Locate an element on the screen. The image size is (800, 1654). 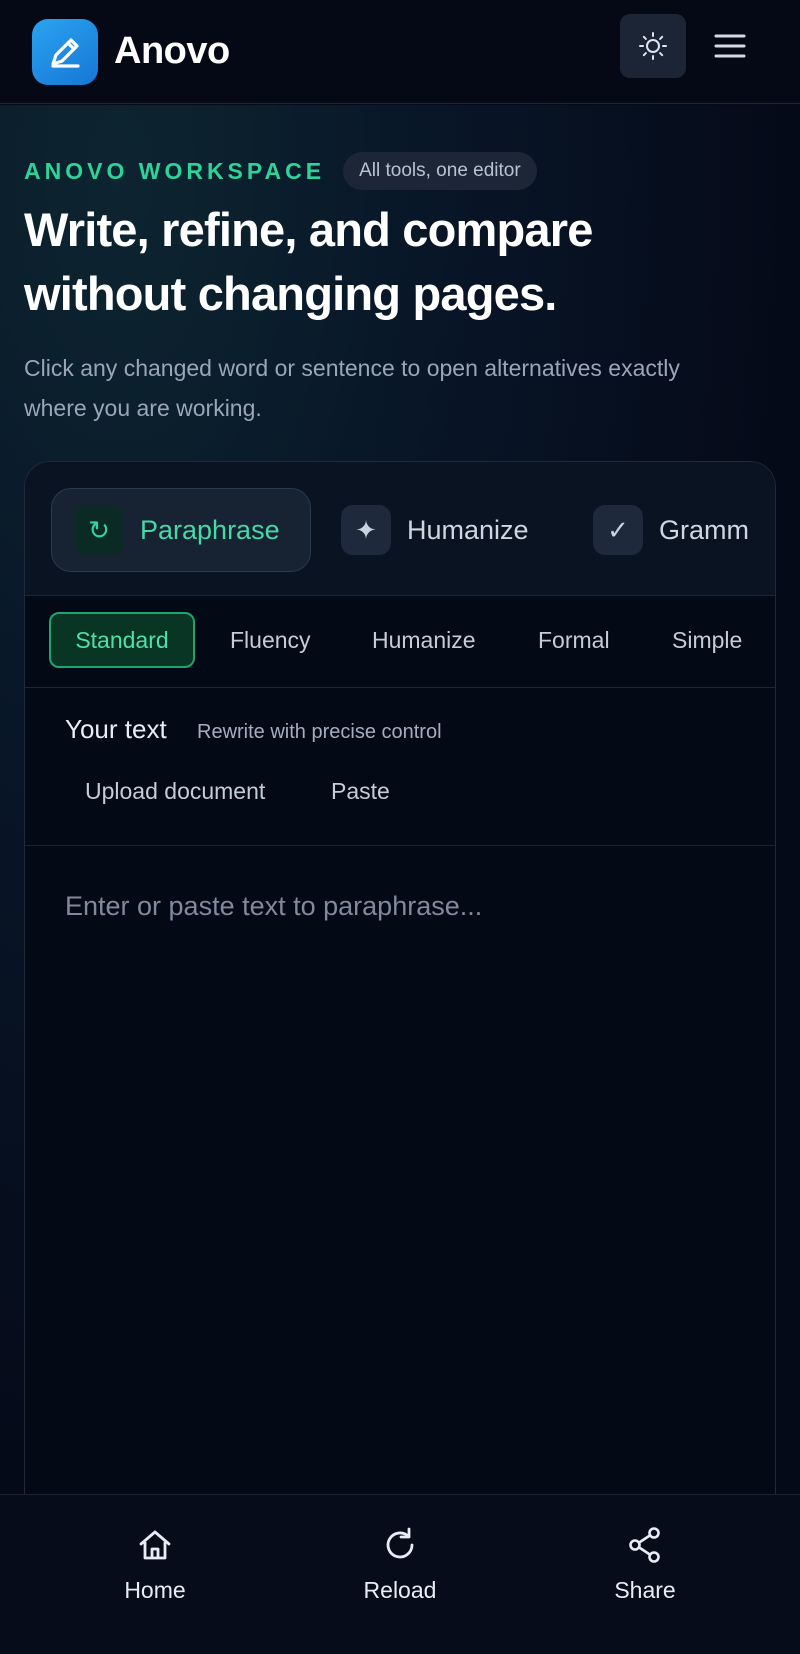
tab-label: Paraphrase is located at coordinates (210, 529).